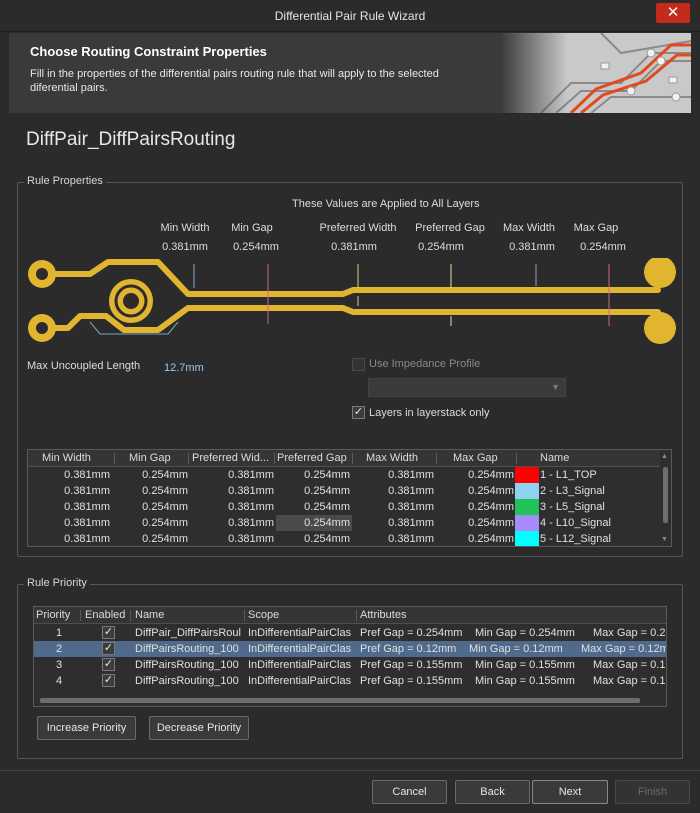  What do you see at coordinates (65, 181) in the screenshot?
I see `rule-properties-label: Rule Properties` at bounding box center [65, 181].